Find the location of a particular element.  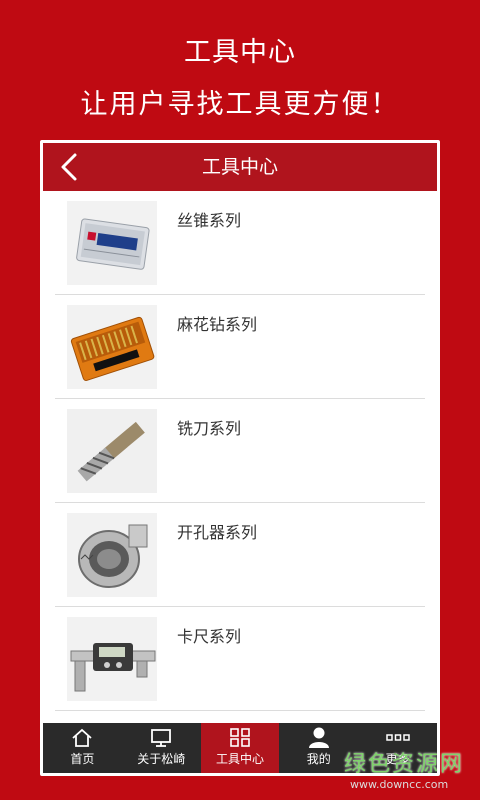

home-icon is located at coordinates (82, 737).